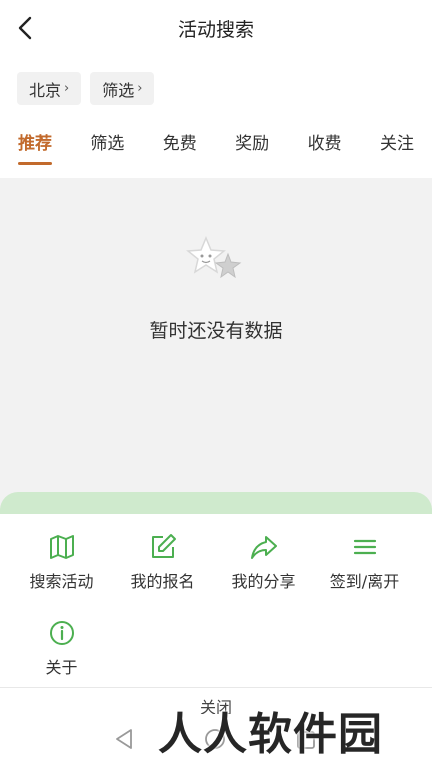 This screenshot has height=768, width=432. What do you see at coordinates (263, 547) in the screenshot?
I see `share-icon` at bounding box center [263, 547].